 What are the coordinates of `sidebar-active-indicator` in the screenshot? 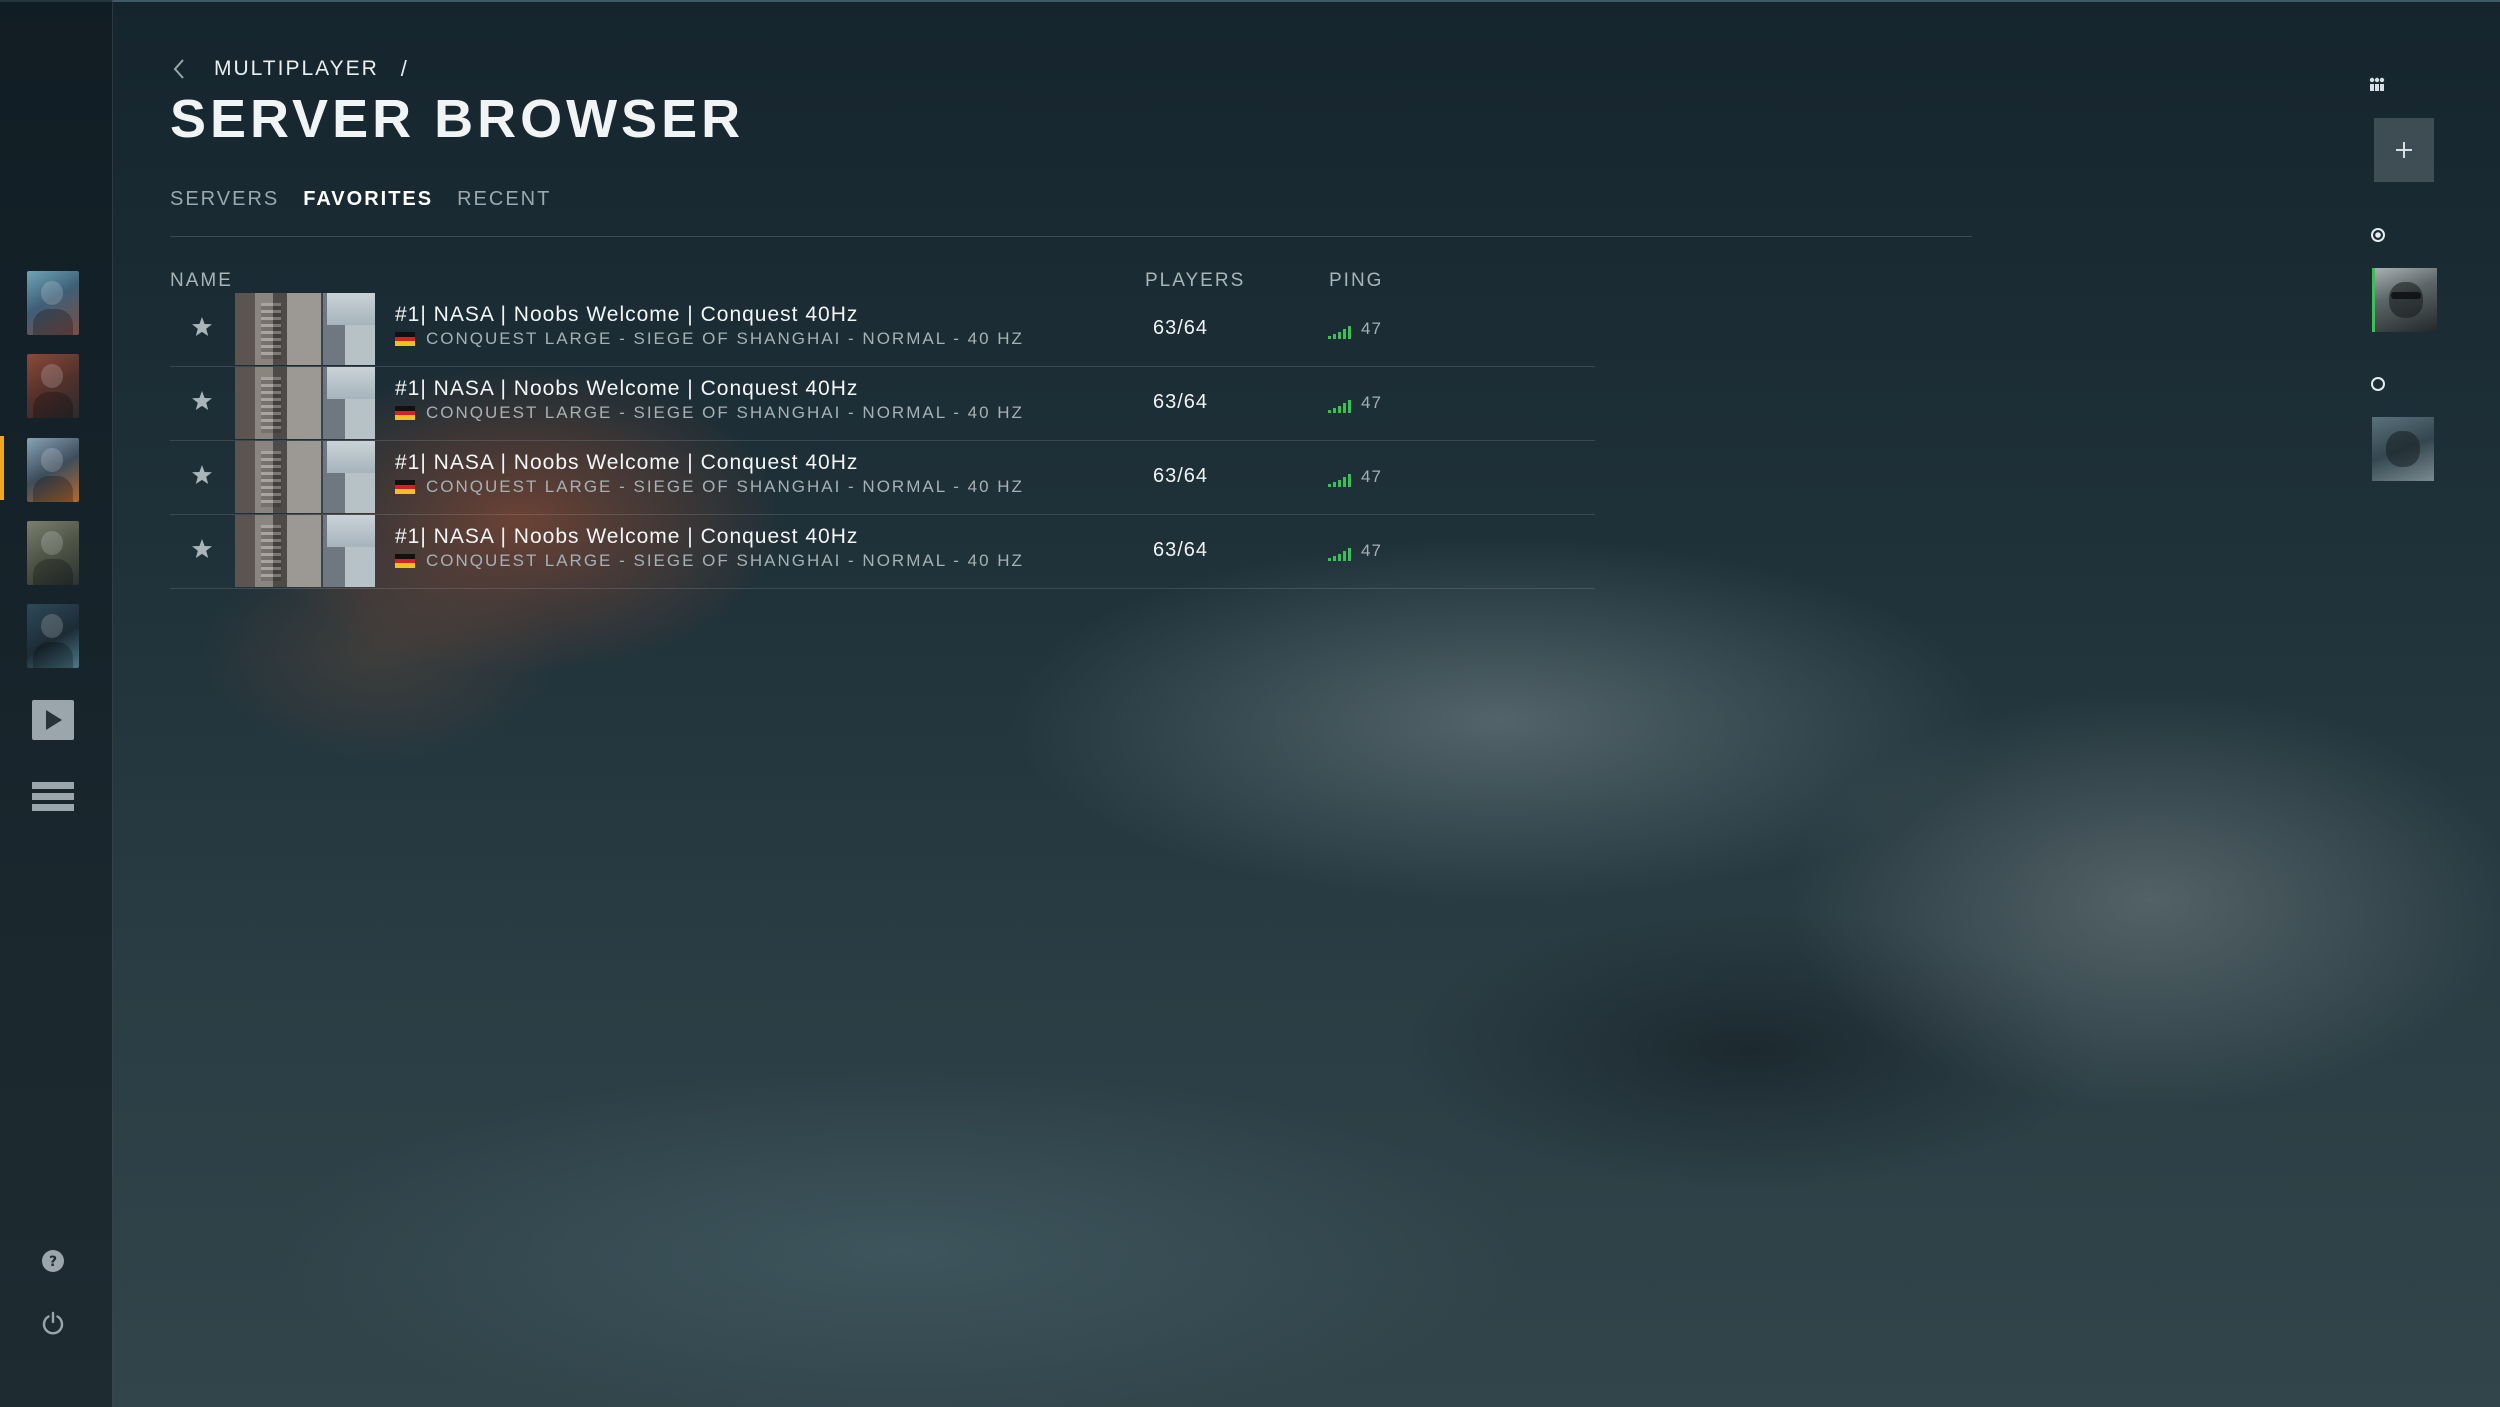 It's located at (2, 468).